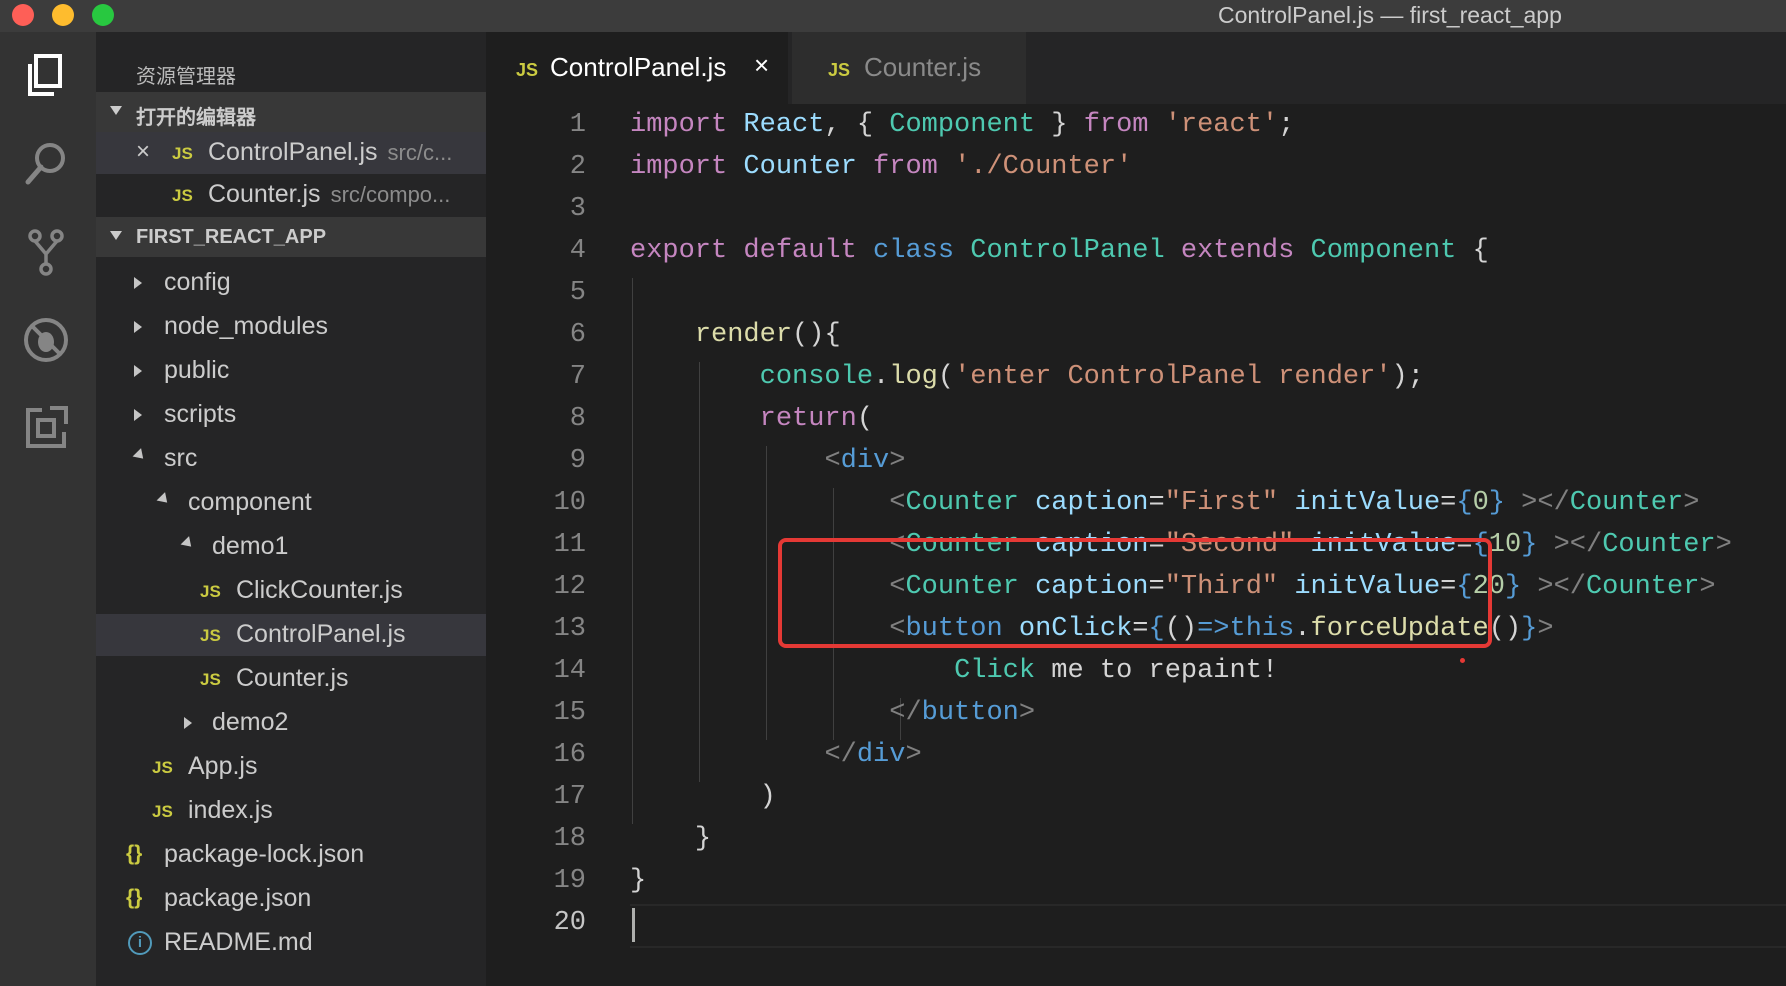 This screenshot has height=986, width=1786. I want to click on tree-folder-config: config, so click(291, 283).